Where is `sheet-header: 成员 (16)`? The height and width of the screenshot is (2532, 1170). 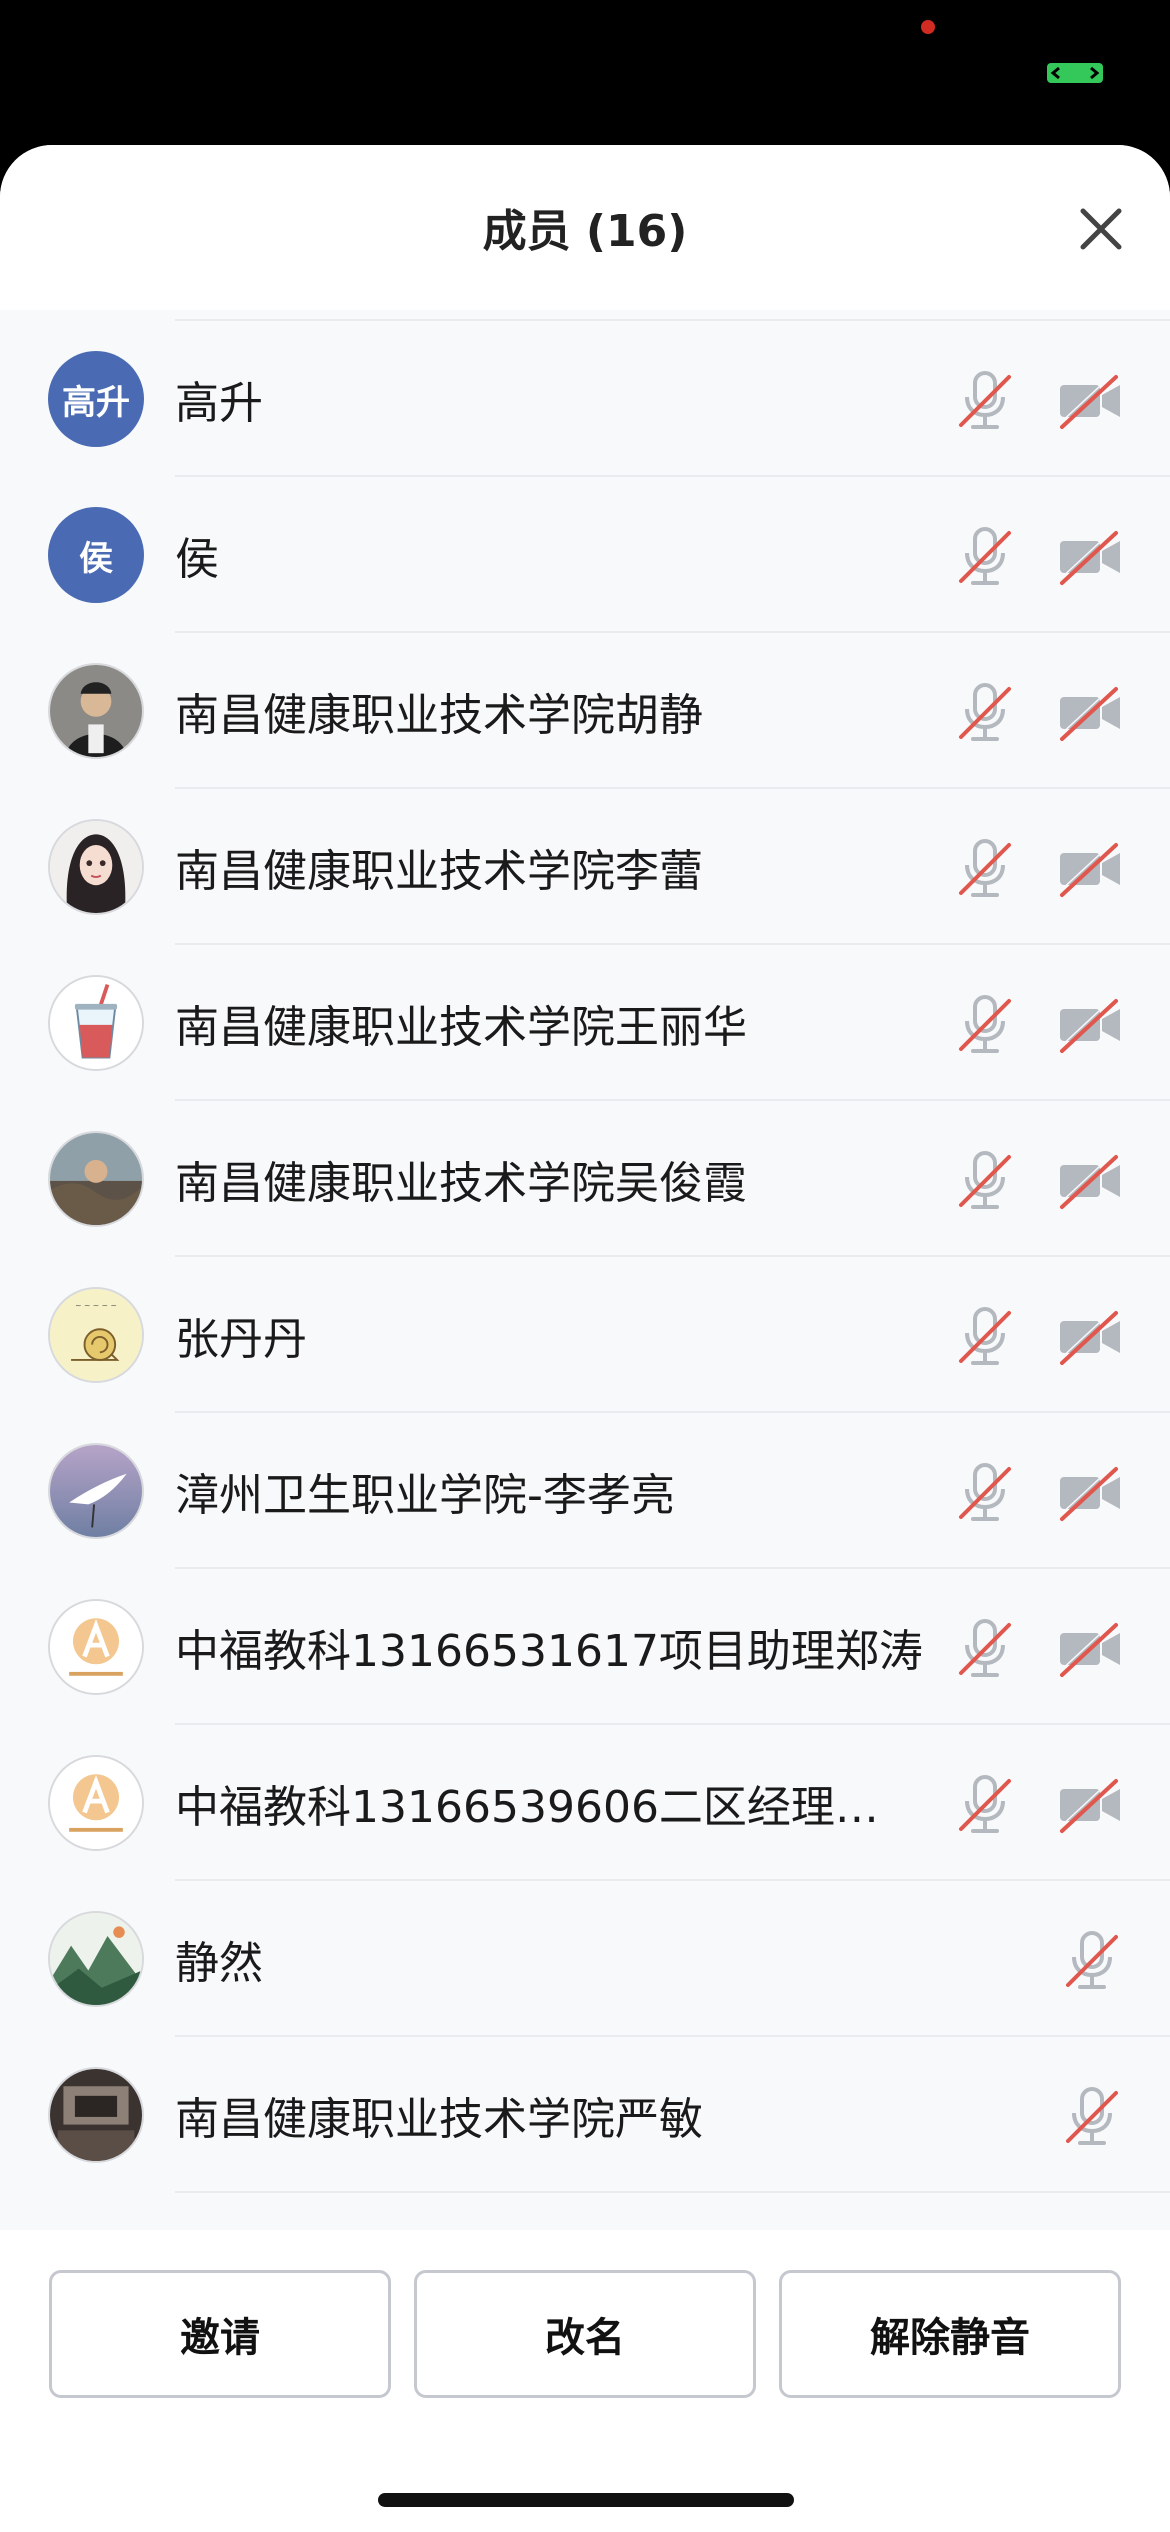 sheet-header: 成员 (16) is located at coordinates (585, 227).